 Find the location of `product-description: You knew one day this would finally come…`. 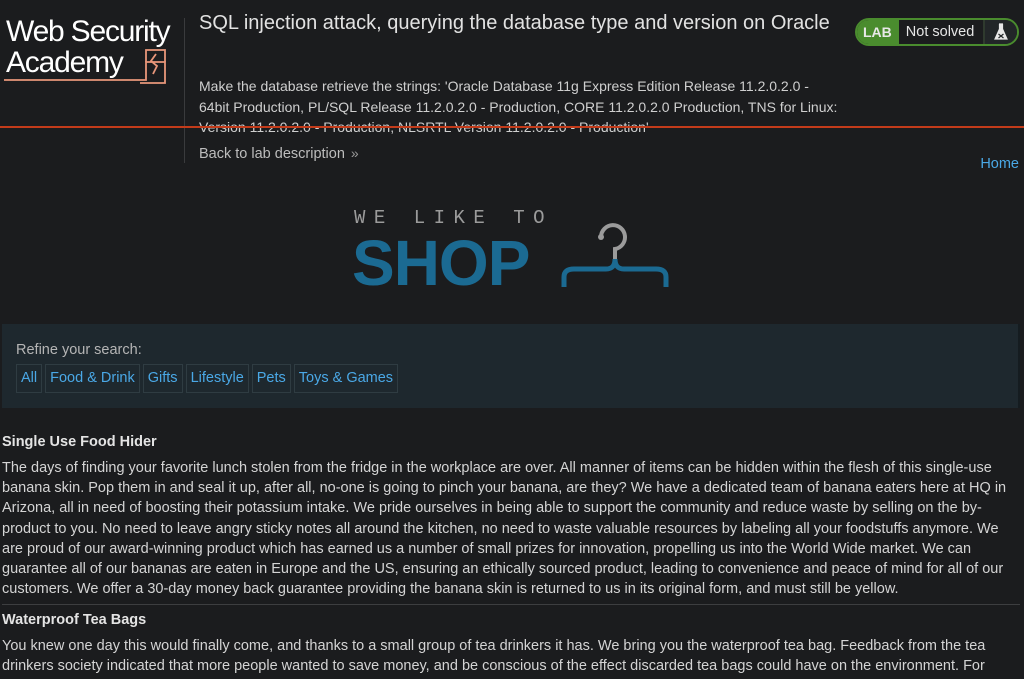

product-description: You knew one day this would finally come… is located at coordinates (494, 656).